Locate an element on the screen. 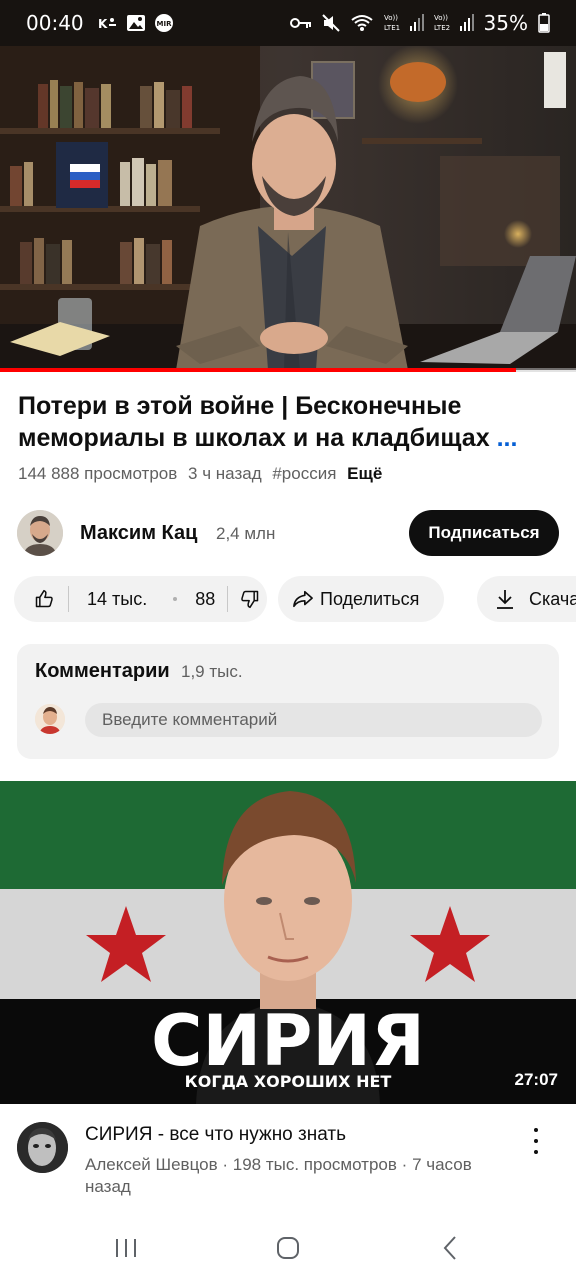  comments-count: 1,9 тыс. is located at coordinates (212, 671).